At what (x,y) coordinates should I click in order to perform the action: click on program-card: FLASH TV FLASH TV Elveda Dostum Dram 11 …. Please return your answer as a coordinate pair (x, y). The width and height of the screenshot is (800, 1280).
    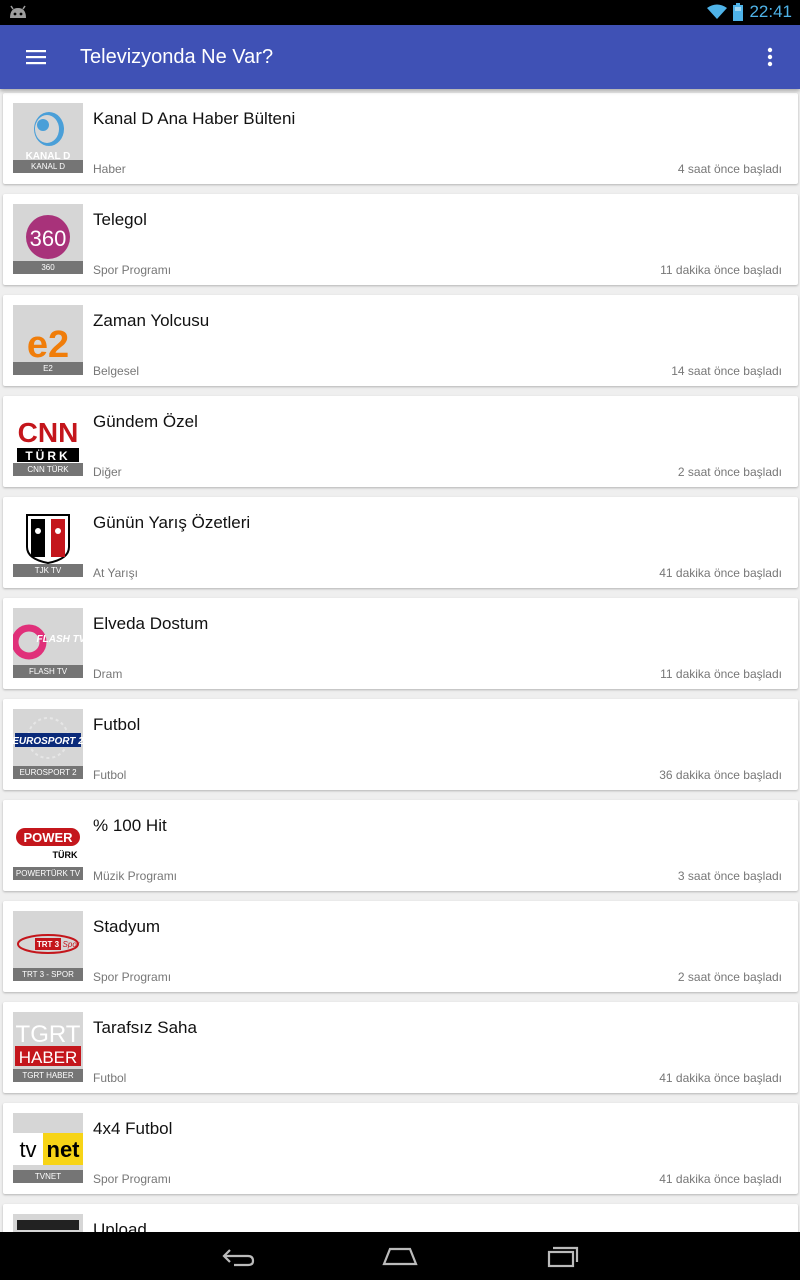
    Looking at the image, I should click on (400, 643).